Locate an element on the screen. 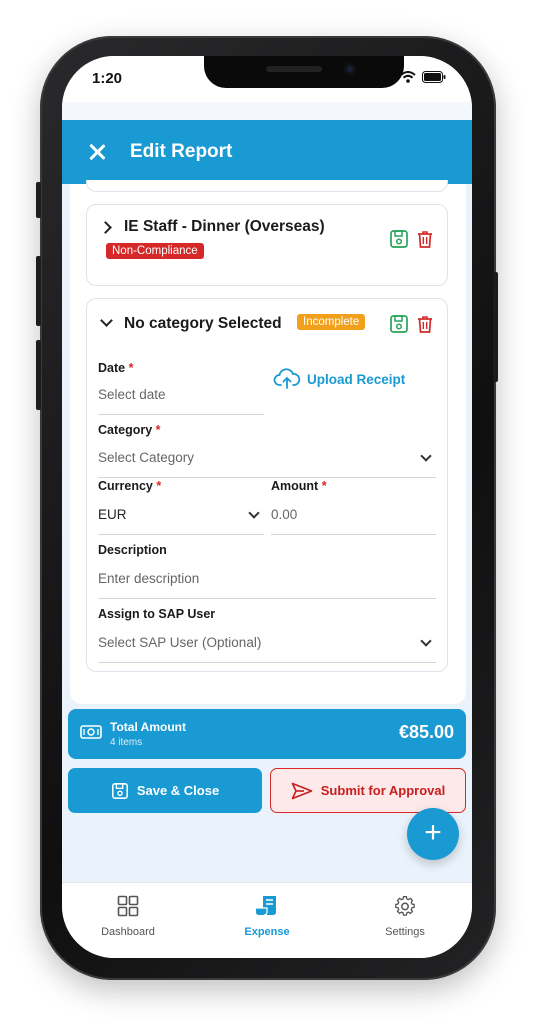 This screenshot has width=534, height=1020. page-title: Edit Report is located at coordinates (181, 151).